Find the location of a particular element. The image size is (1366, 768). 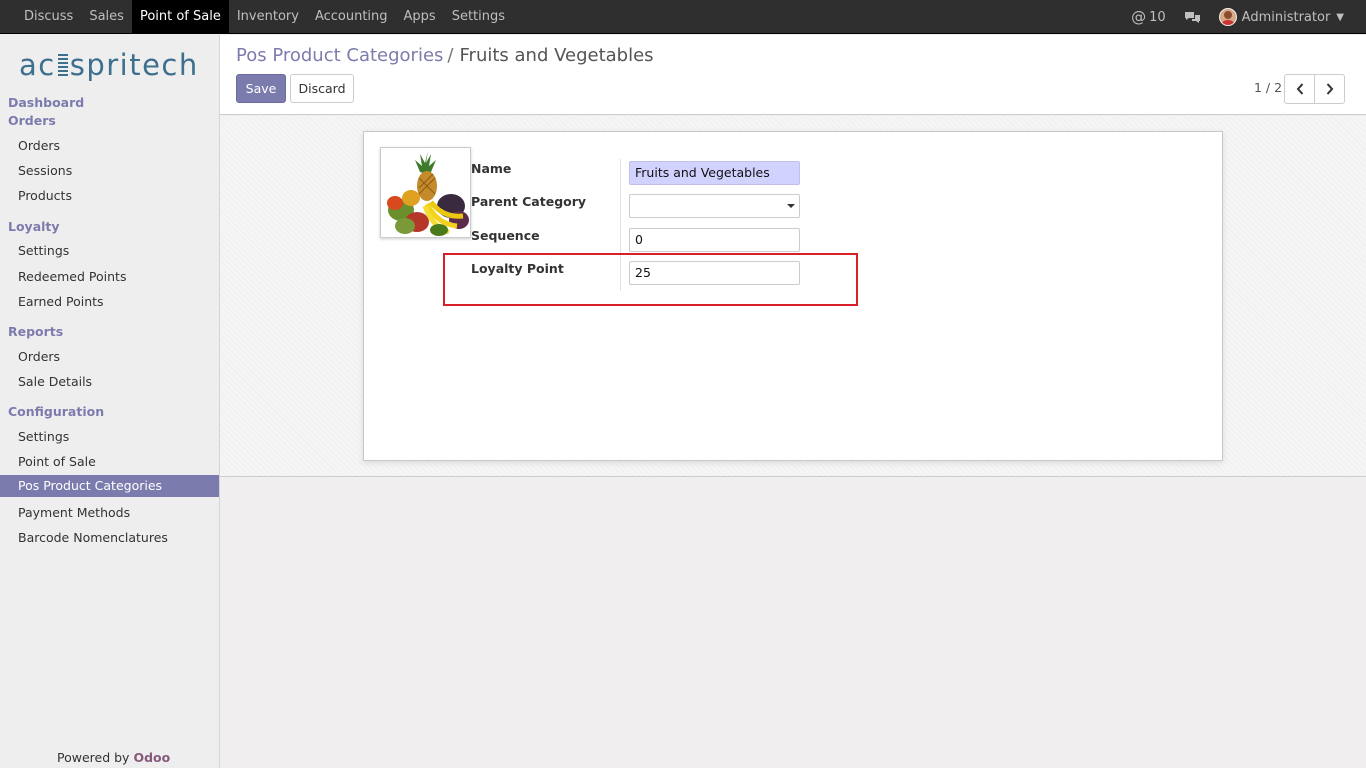

chevron-right-icon is located at coordinates (1329, 89).